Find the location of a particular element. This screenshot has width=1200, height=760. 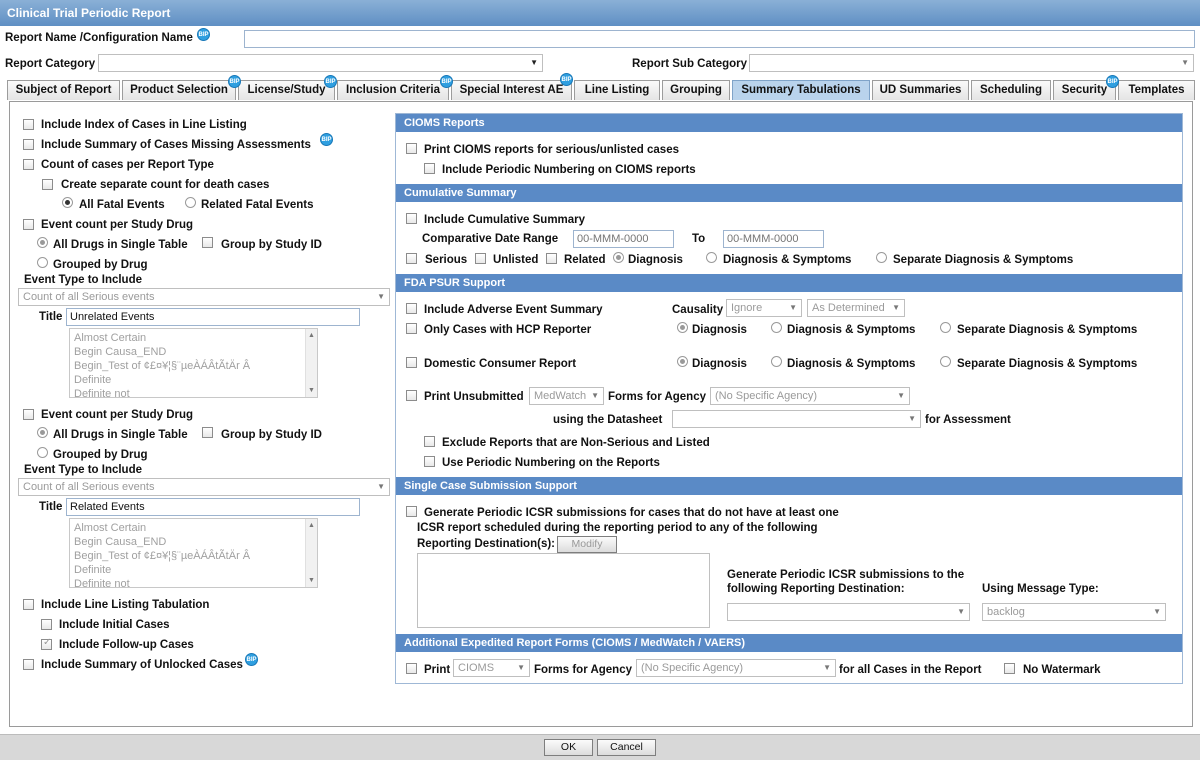

tab-grouping: Grouping is located at coordinates (696, 90).